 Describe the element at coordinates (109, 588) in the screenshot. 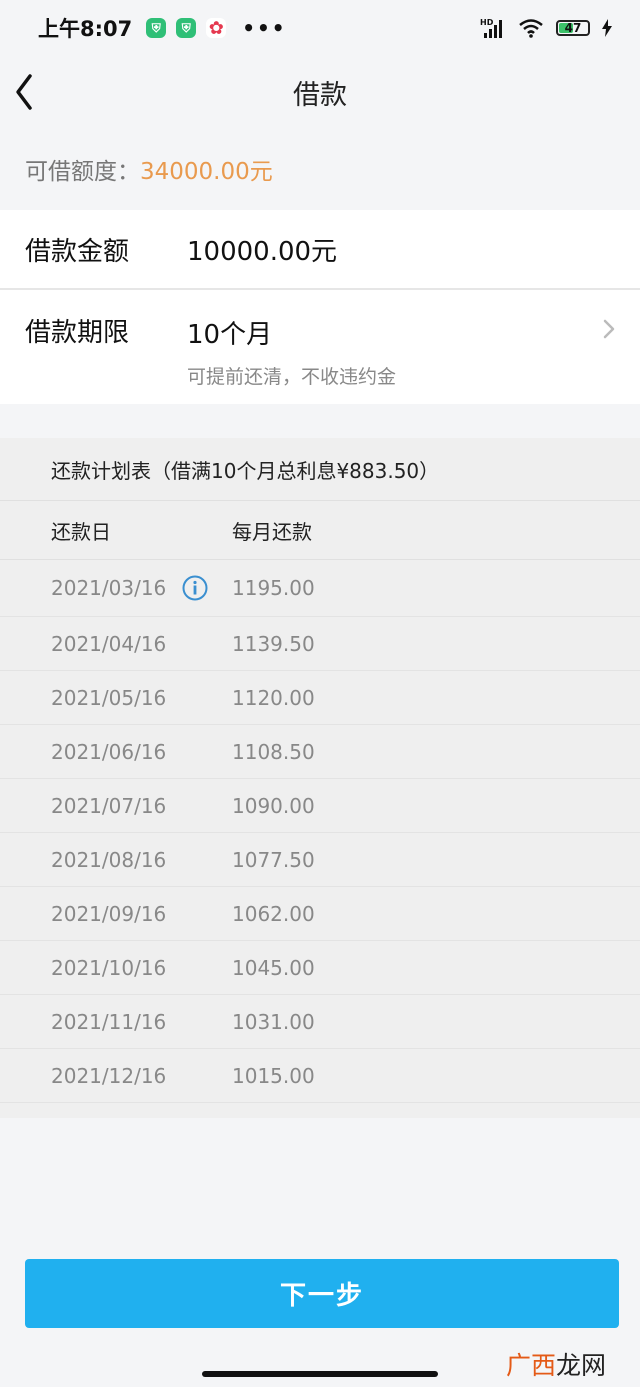

I see `repayment-date: 2021/03/16` at that location.